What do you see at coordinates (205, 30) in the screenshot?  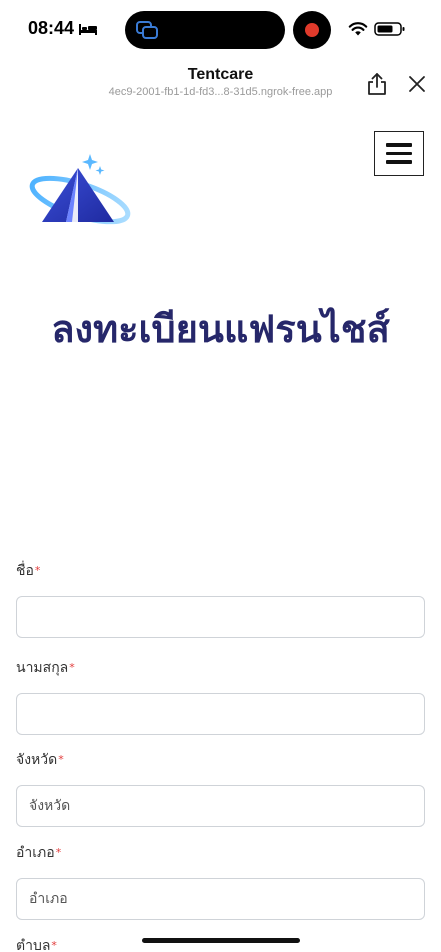 I see `dynamic-island` at bounding box center [205, 30].